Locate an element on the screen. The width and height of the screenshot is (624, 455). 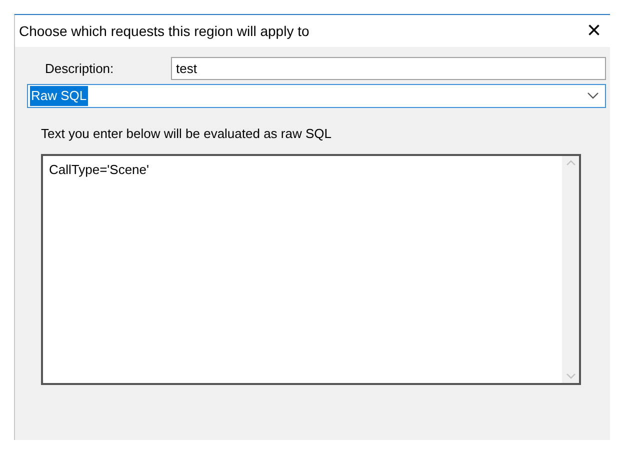
close-button: × is located at coordinates (594, 31).